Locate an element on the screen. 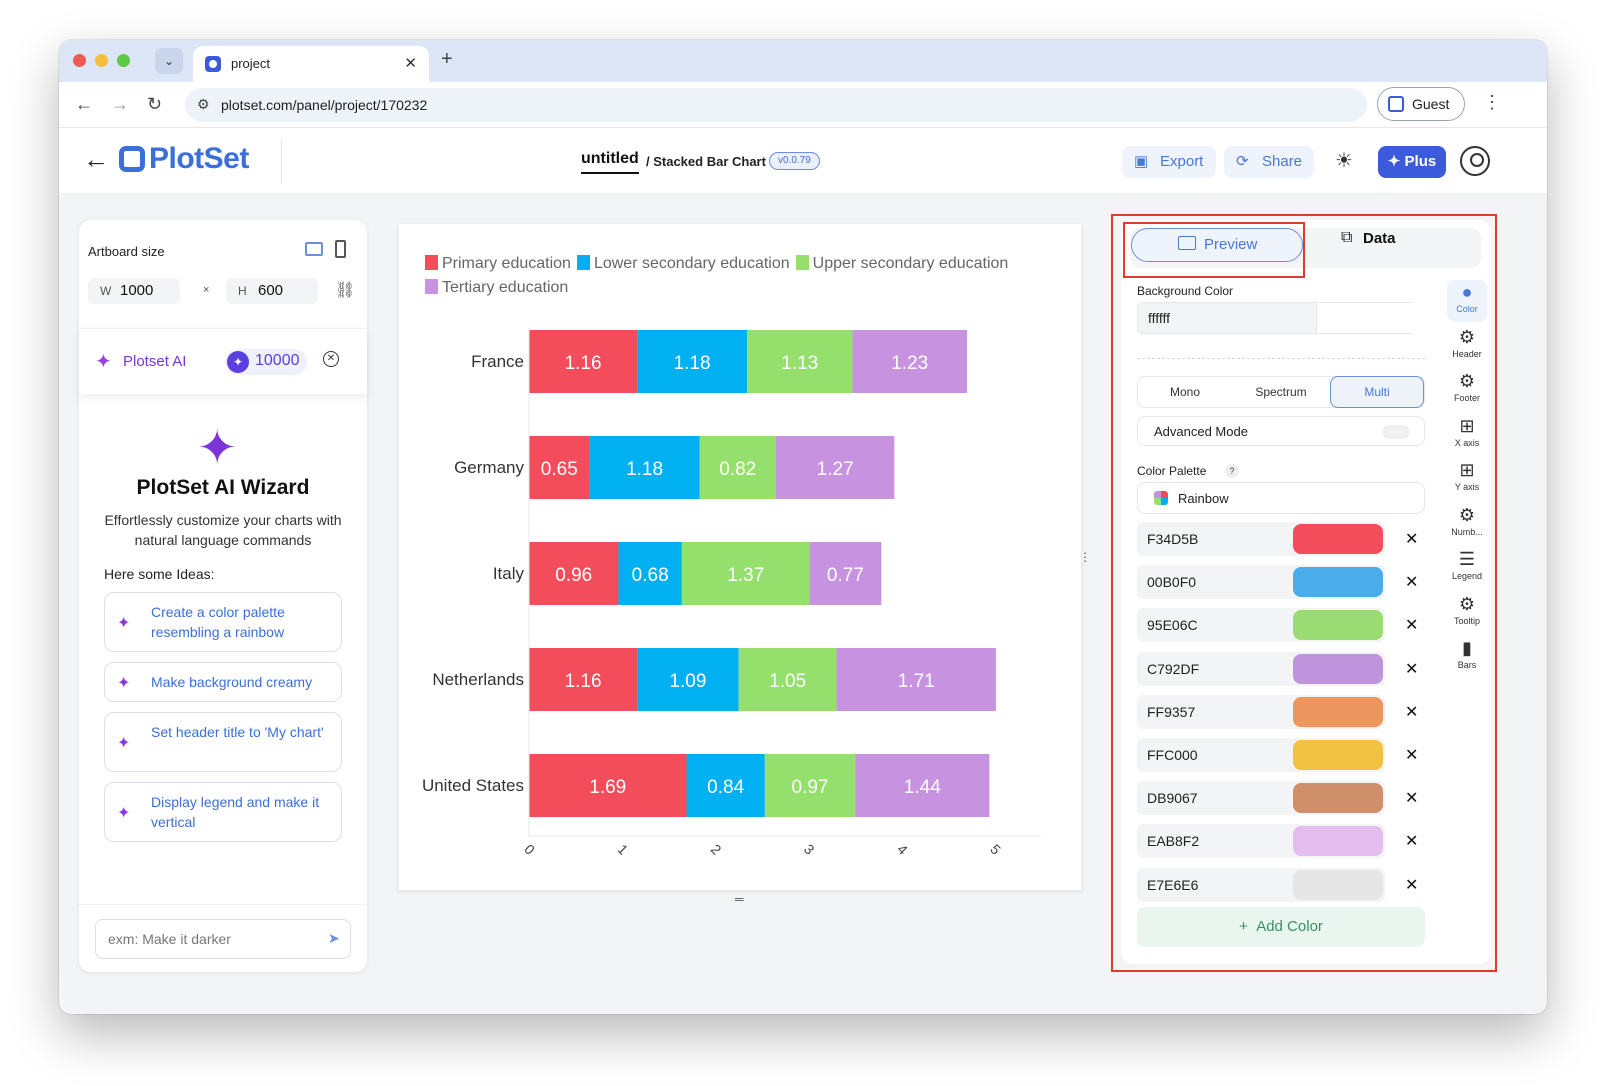  color-row: EAB8F2 is located at coordinates (1261, 841).